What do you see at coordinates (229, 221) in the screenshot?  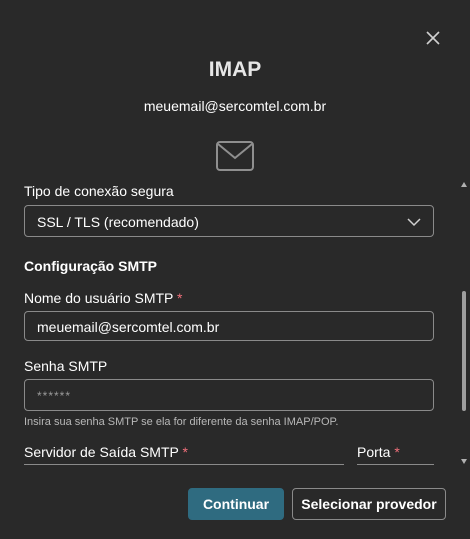 I see `connection-type-select: SSL / TLS (recomendado)` at bounding box center [229, 221].